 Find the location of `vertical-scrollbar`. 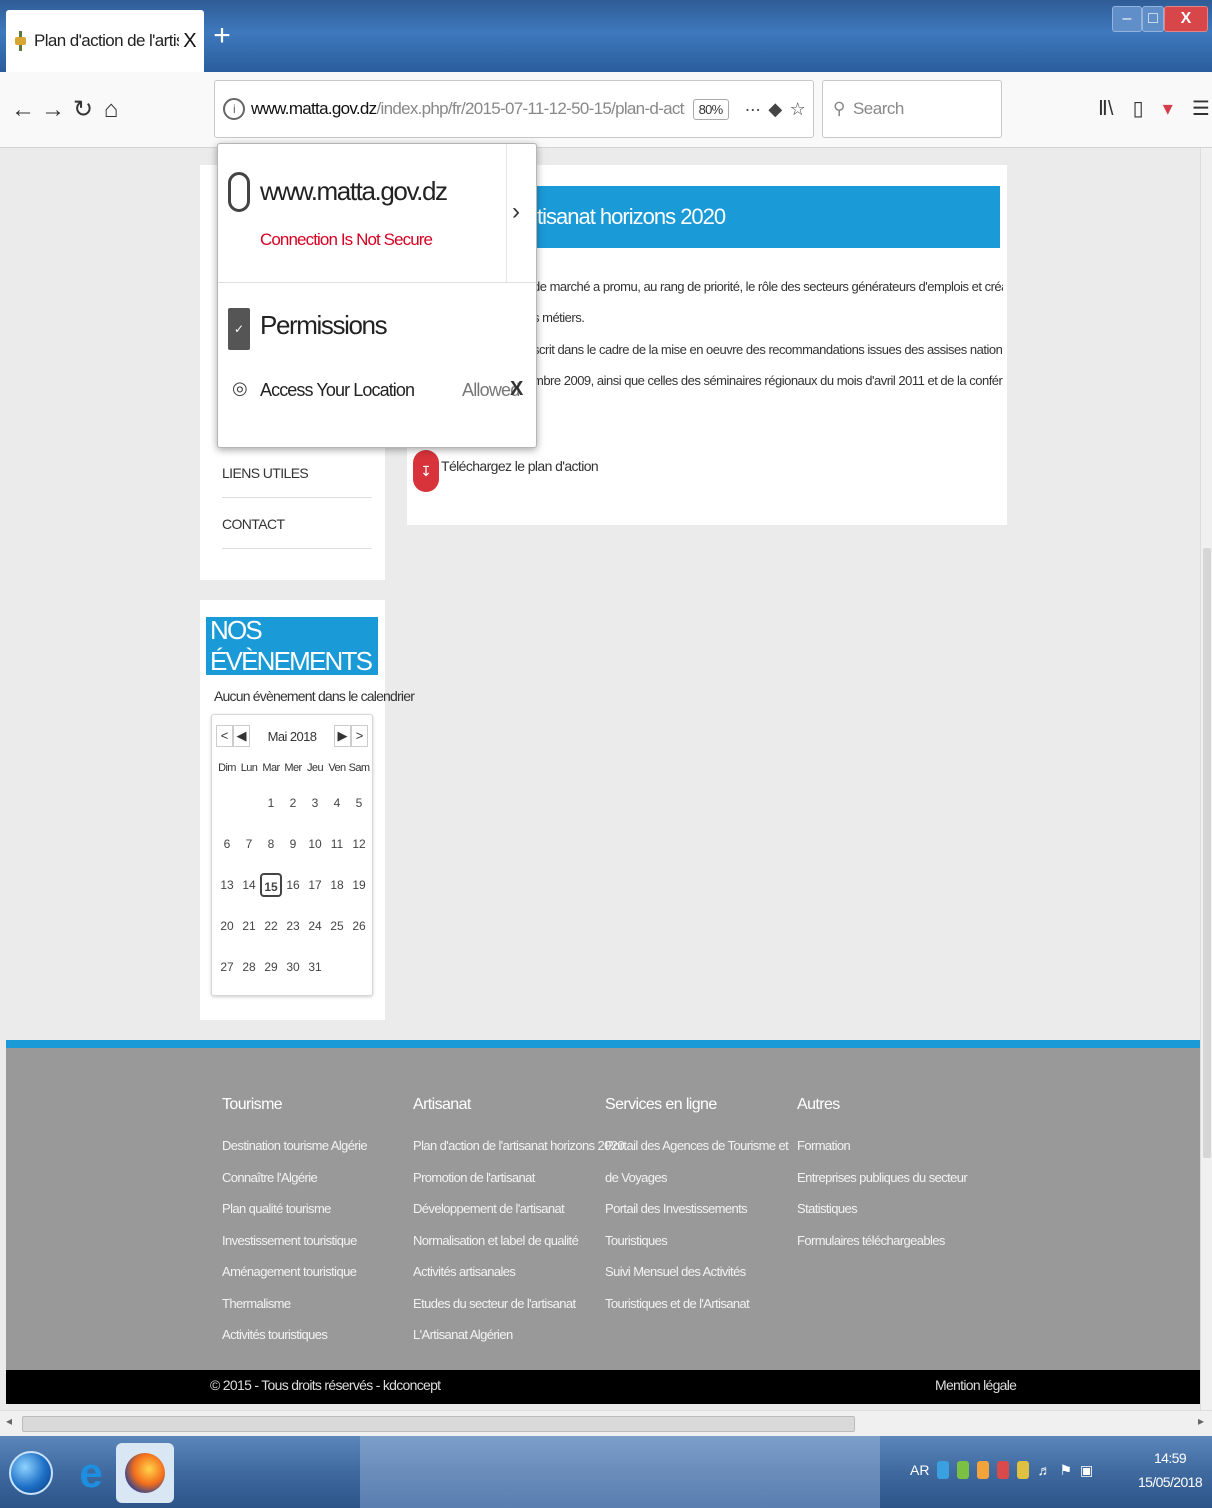

vertical-scrollbar is located at coordinates (1206, 779).